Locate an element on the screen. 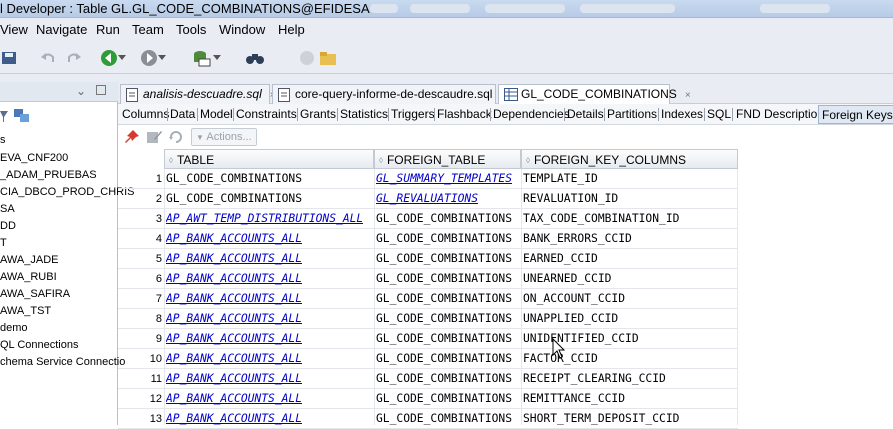 The width and height of the screenshot is (893, 429). cell-table: GL_CODE_COMBINATIONS is located at coordinates (234, 178).